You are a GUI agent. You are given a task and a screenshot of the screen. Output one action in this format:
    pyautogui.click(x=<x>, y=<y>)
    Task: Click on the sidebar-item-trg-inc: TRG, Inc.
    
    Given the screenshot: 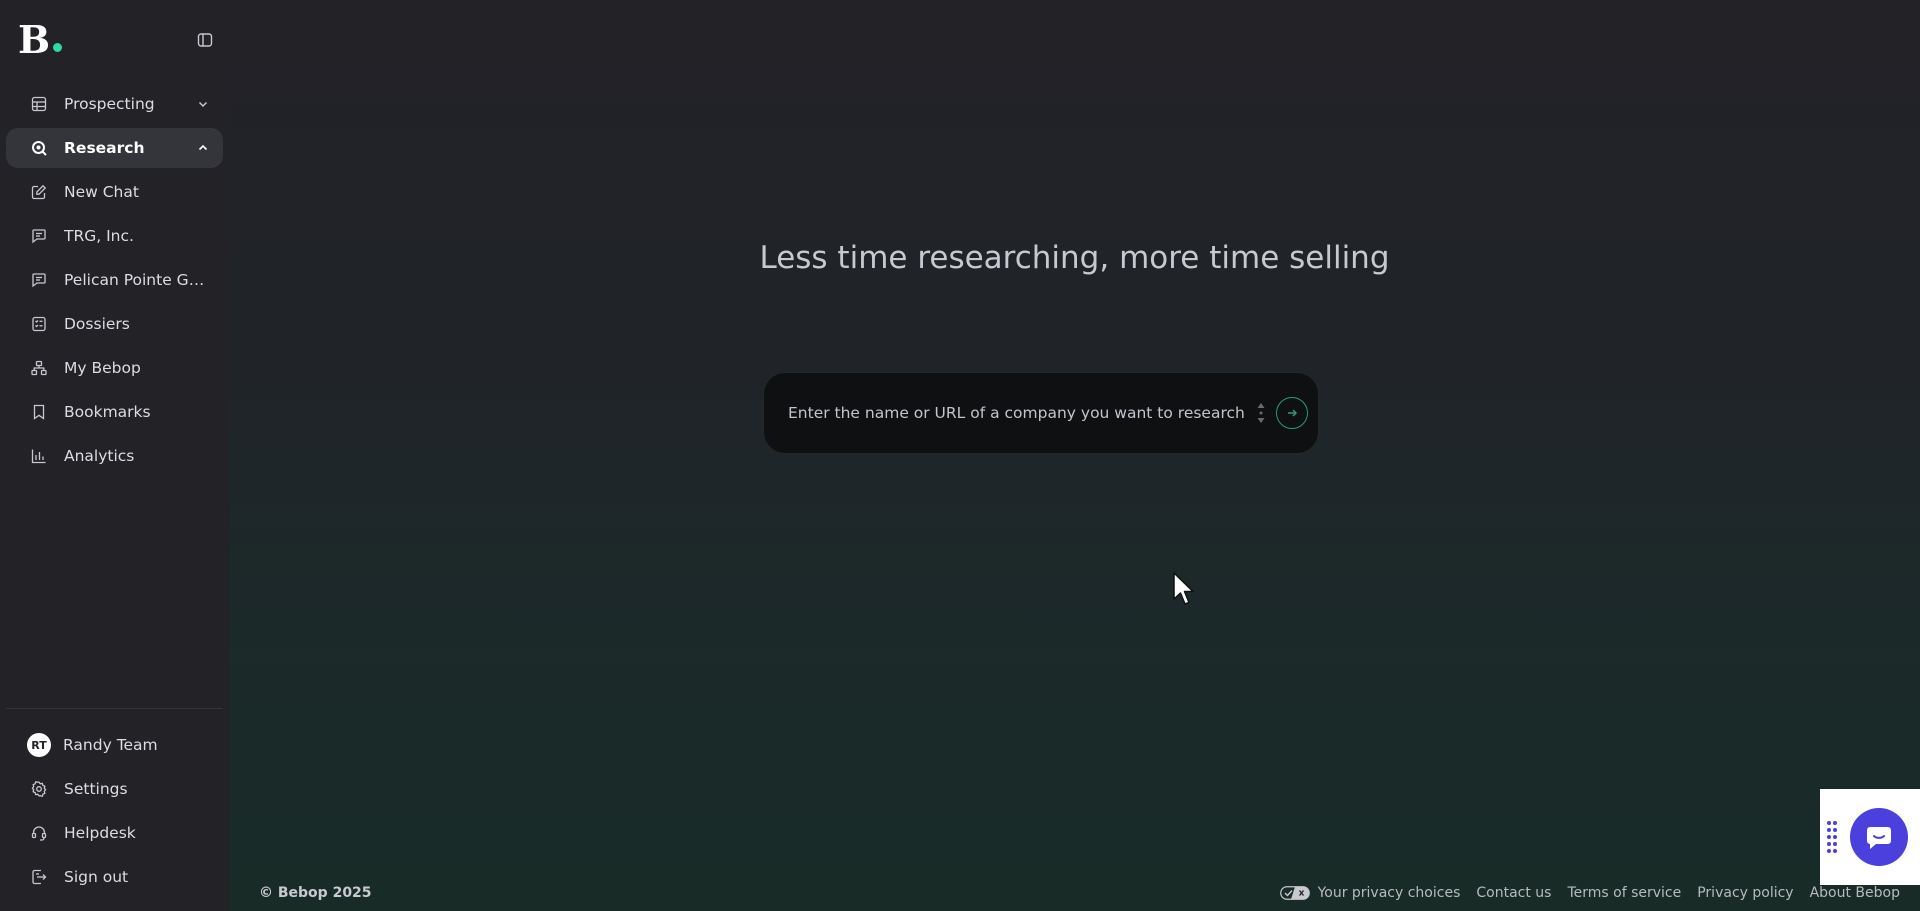 What is the action you would take?
    pyautogui.click(x=114, y=236)
    